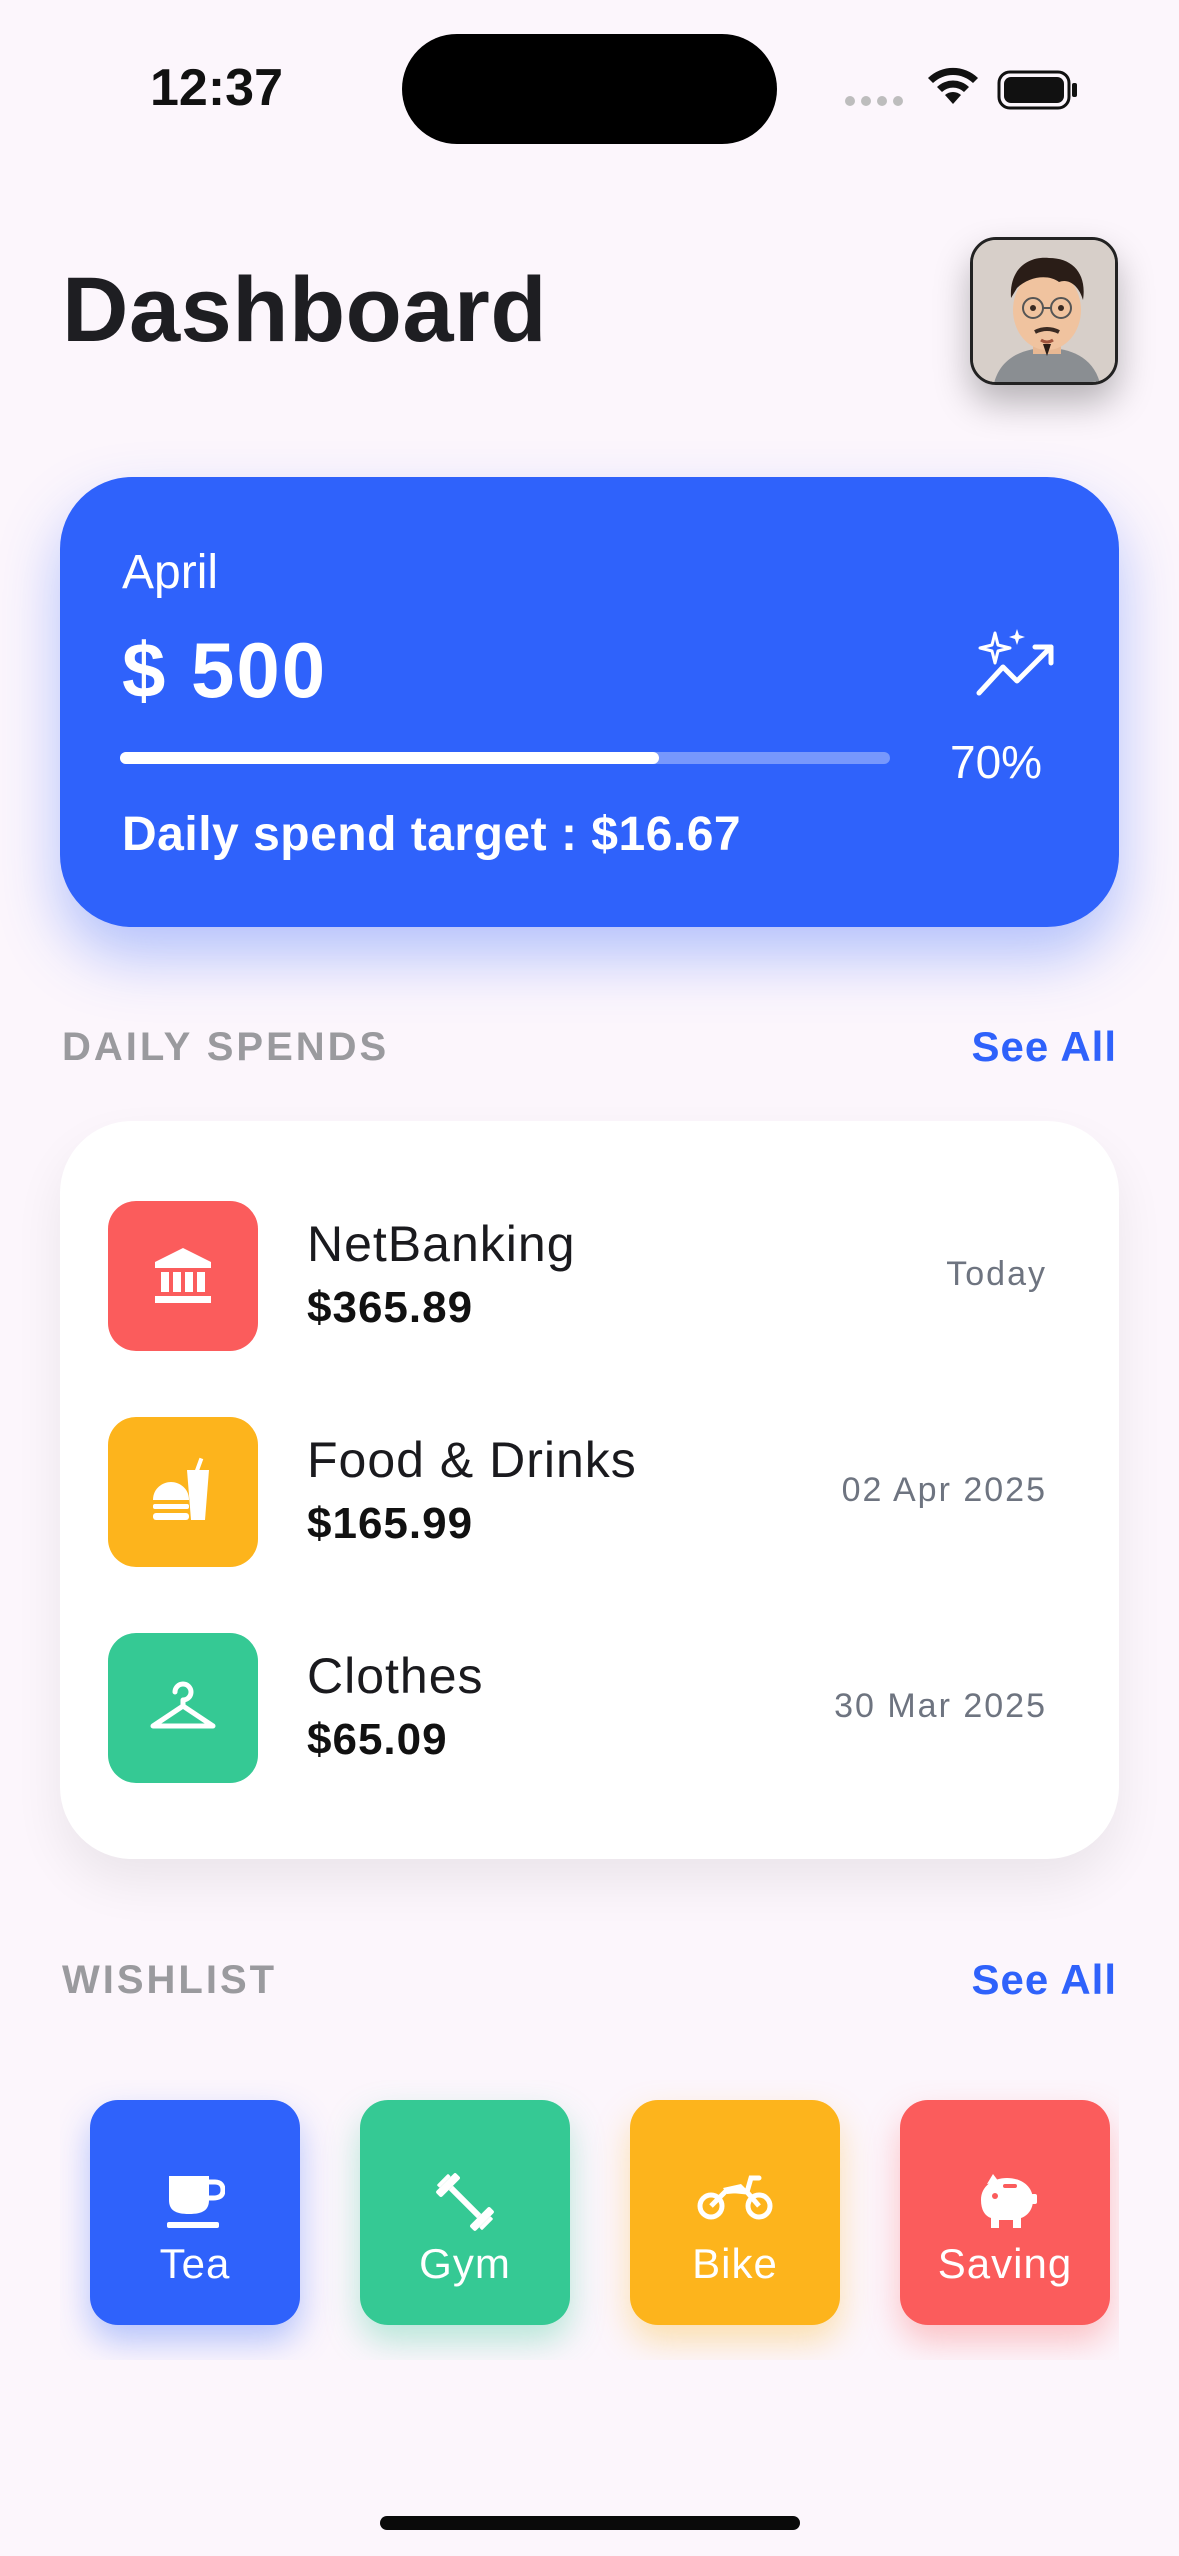 Image resolution: width=1179 pixels, height=2556 pixels. Describe the element at coordinates (1044, 1047) in the screenshot. I see `daily-spends-see-all-link: See All` at that location.